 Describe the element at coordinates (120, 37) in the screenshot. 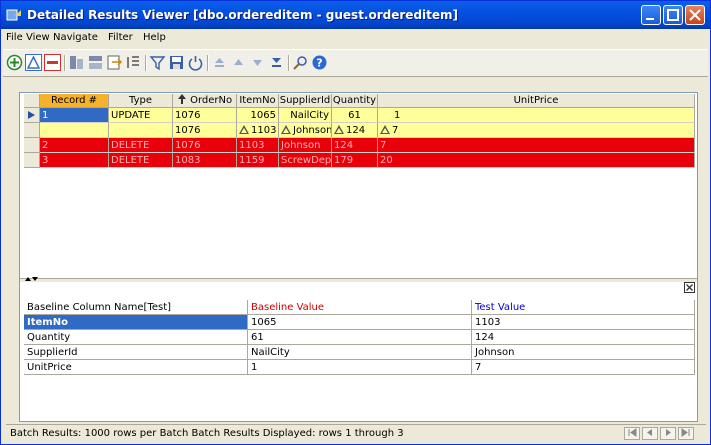

I see `menu-filter: Filter` at that location.